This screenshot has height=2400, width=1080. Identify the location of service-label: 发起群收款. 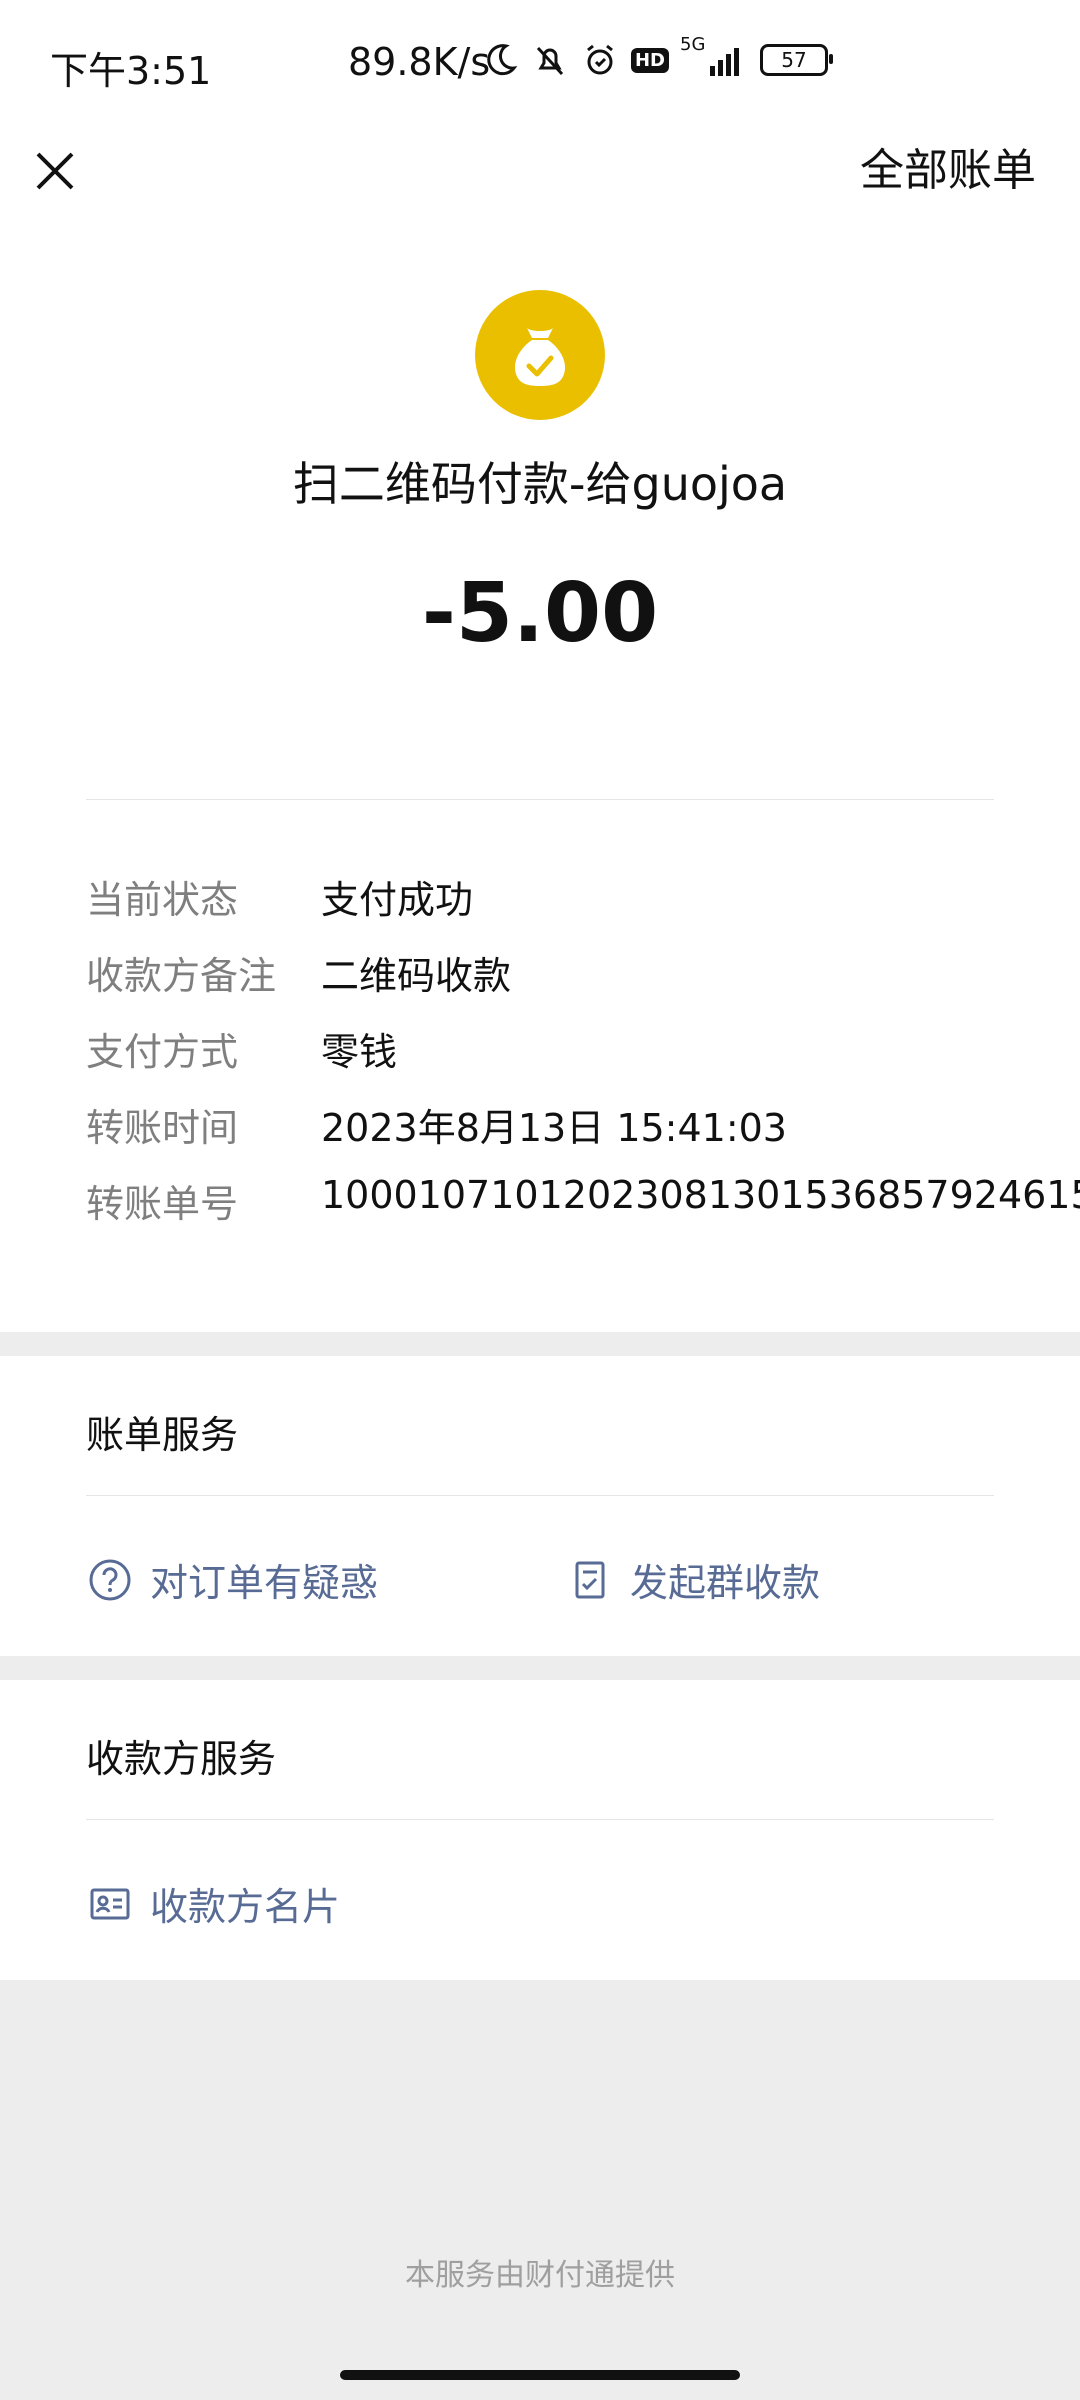
(725, 1583).